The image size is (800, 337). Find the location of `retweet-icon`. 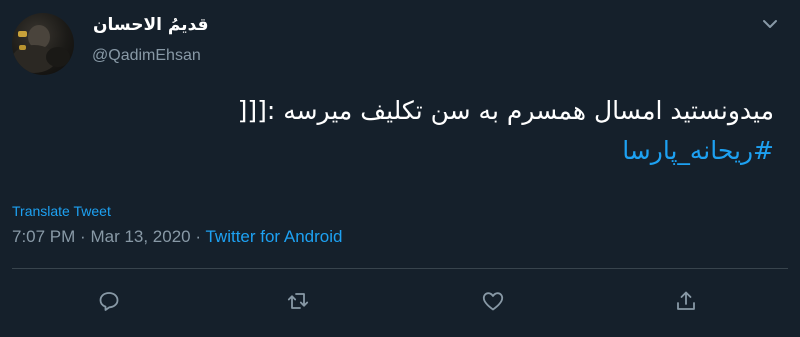

retweet-icon is located at coordinates (298, 301).